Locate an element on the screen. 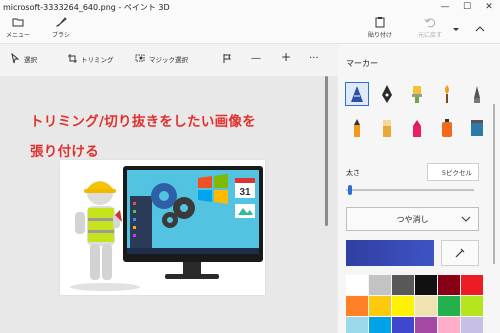 Image resolution: width=500 pixels, height=333 pixels. computer-worker-illustration: 31 is located at coordinates (166, 228).